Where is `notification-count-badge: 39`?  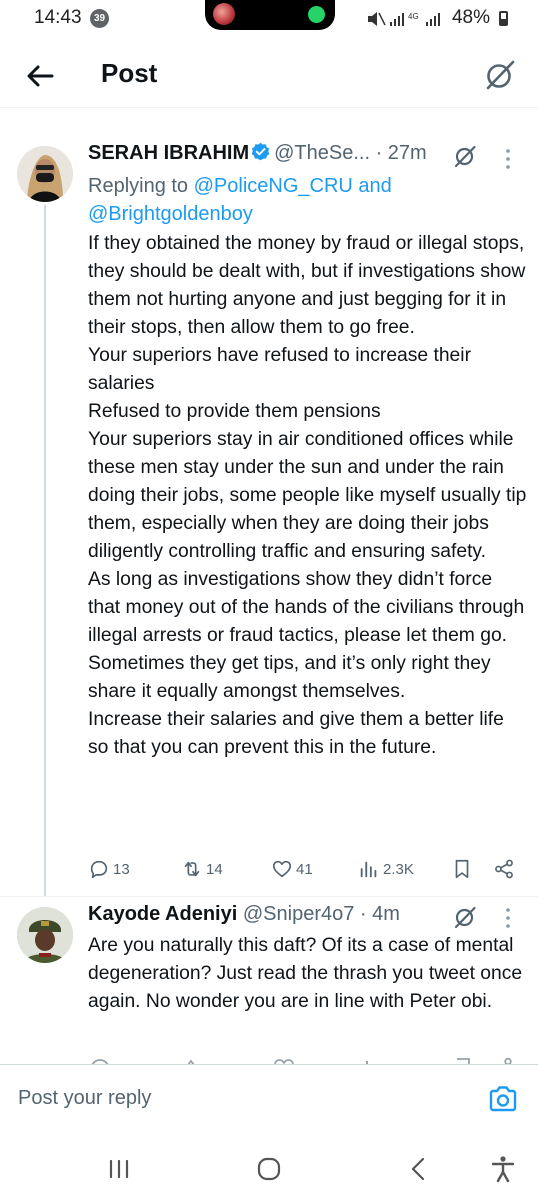
notification-count-badge: 39 is located at coordinates (99, 18).